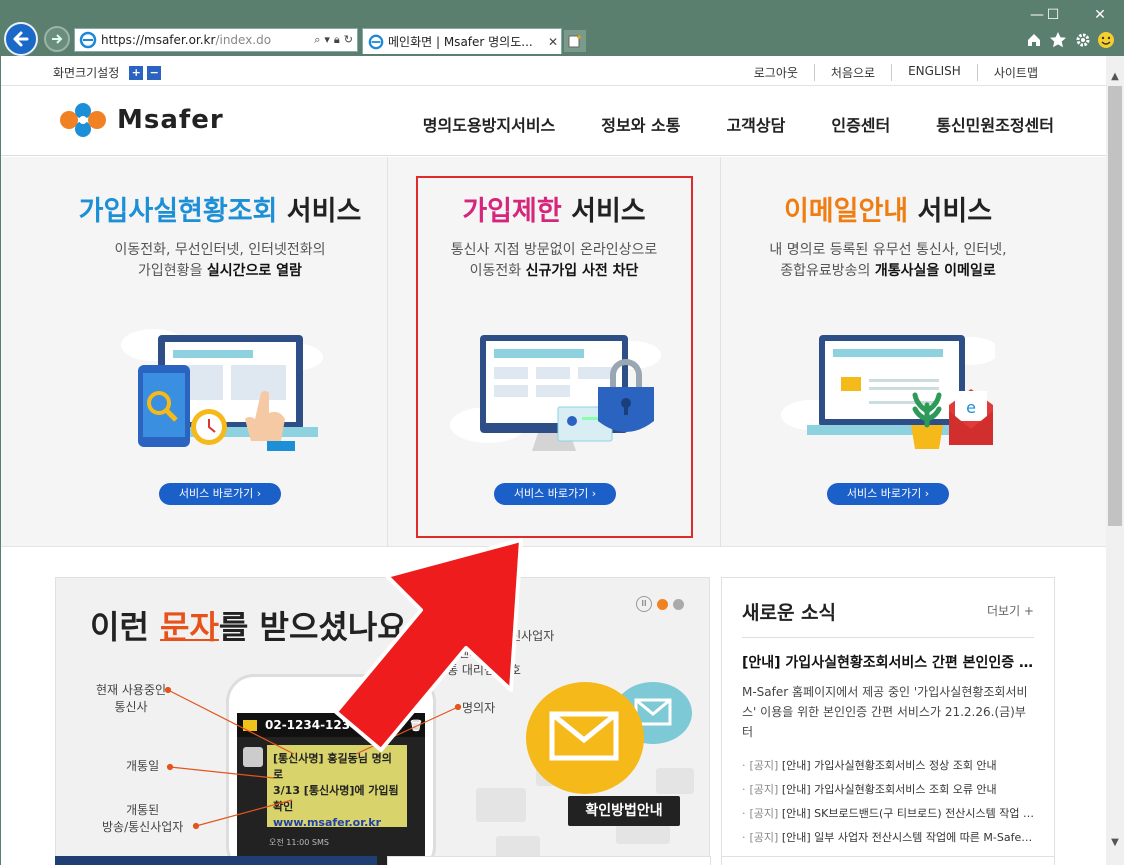 This screenshot has width=1124, height=865. Describe the element at coordinates (888, 618) in the screenshot. I see `news-header: 새로운 소식 더보기 +` at that location.